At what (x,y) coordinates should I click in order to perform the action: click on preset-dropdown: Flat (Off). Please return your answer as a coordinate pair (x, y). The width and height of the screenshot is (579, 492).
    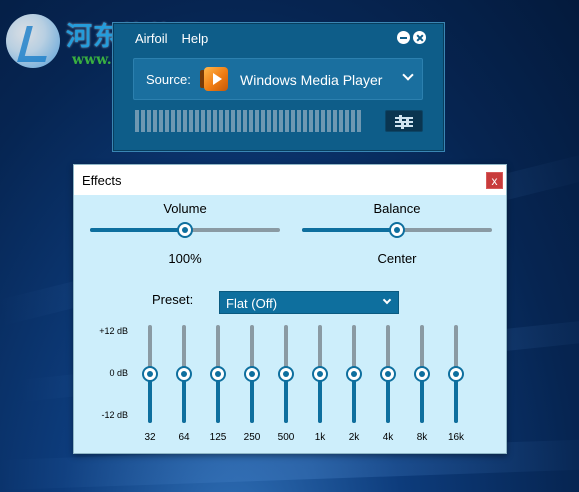
    Looking at the image, I should click on (309, 302).